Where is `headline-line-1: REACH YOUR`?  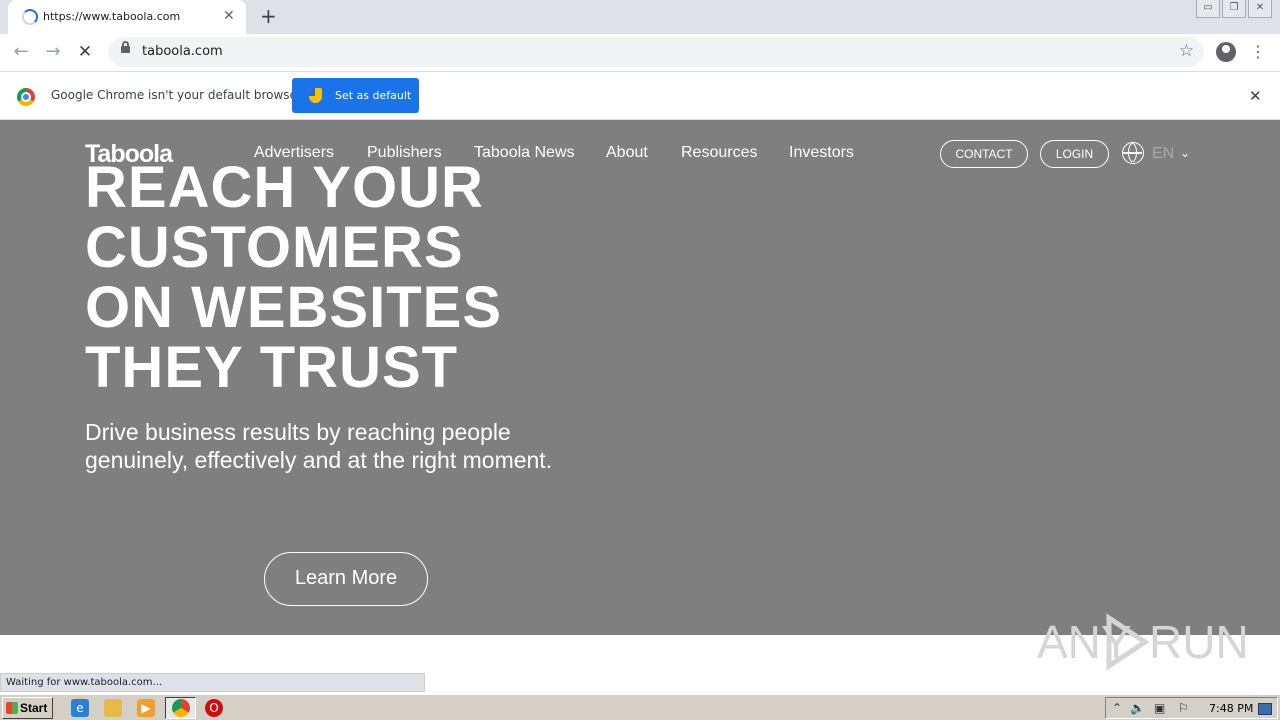
headline-line-1: REACH YOUR is located at coordinates (284, 187).